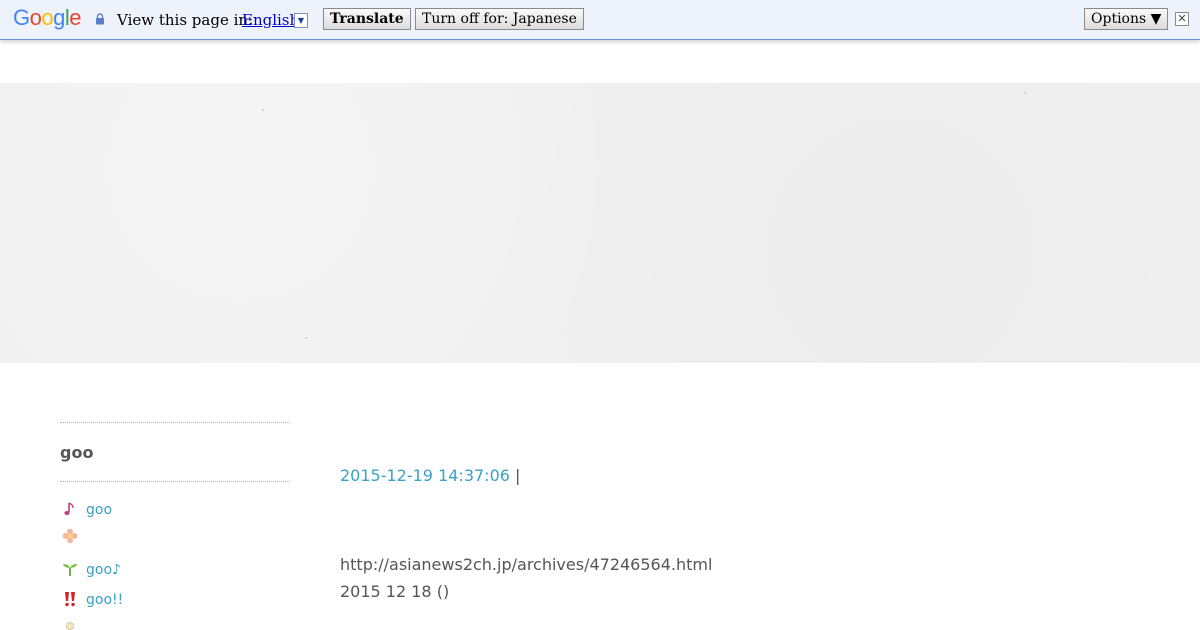 The width and height of the screenshot is (1200, 630). Describe the element at coordinates (425, 476) in the screenshot. I see `post-date-link: 2015-12-19 14:37:06` at that location.